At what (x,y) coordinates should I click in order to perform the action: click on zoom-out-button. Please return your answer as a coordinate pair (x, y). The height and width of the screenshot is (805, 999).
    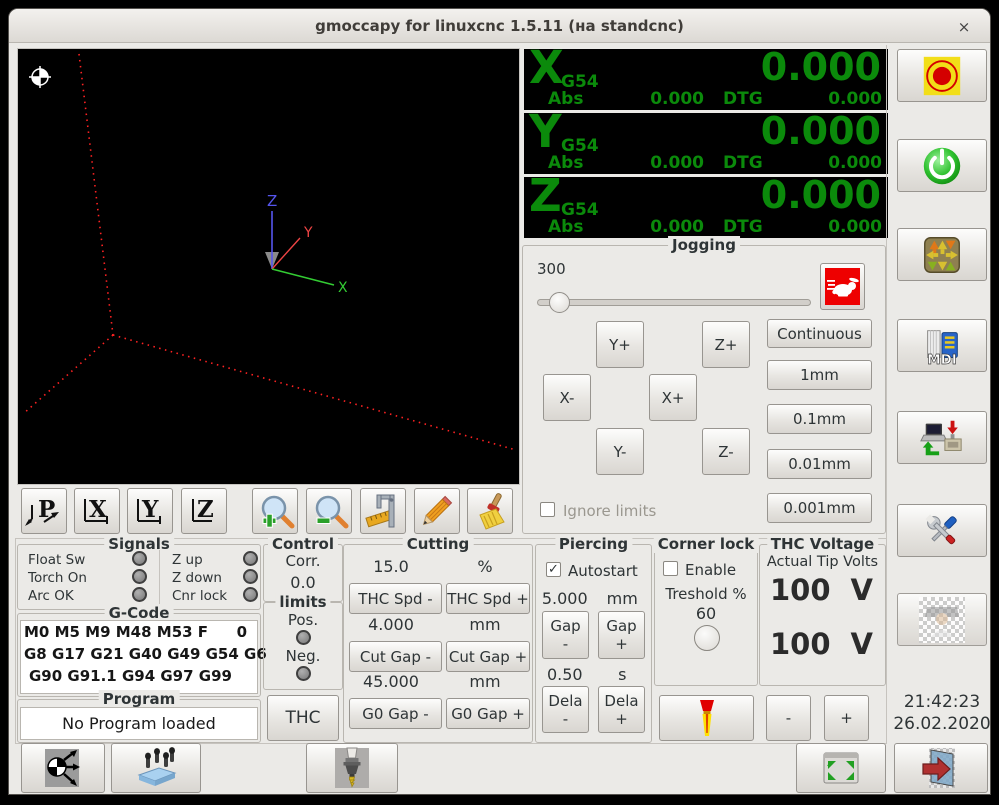
    Looking at the image, I should click on (329, 511).